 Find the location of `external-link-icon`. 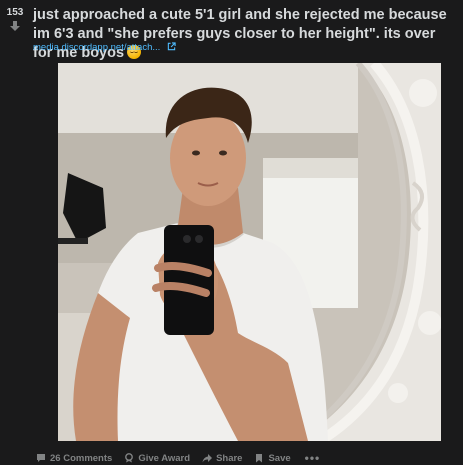

external-link-icon is located at coordinates (171, 46).